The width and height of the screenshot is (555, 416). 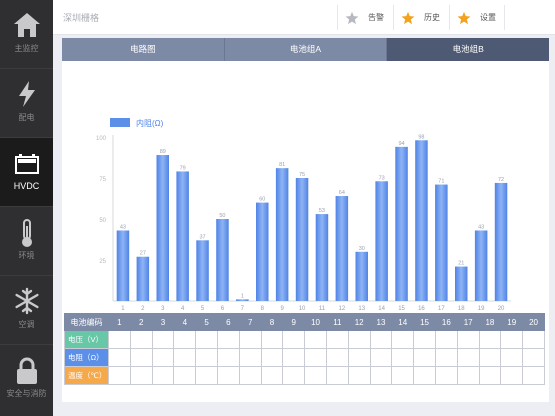 I want to click on y-tick-label: 100, so click(x=101, y=139).